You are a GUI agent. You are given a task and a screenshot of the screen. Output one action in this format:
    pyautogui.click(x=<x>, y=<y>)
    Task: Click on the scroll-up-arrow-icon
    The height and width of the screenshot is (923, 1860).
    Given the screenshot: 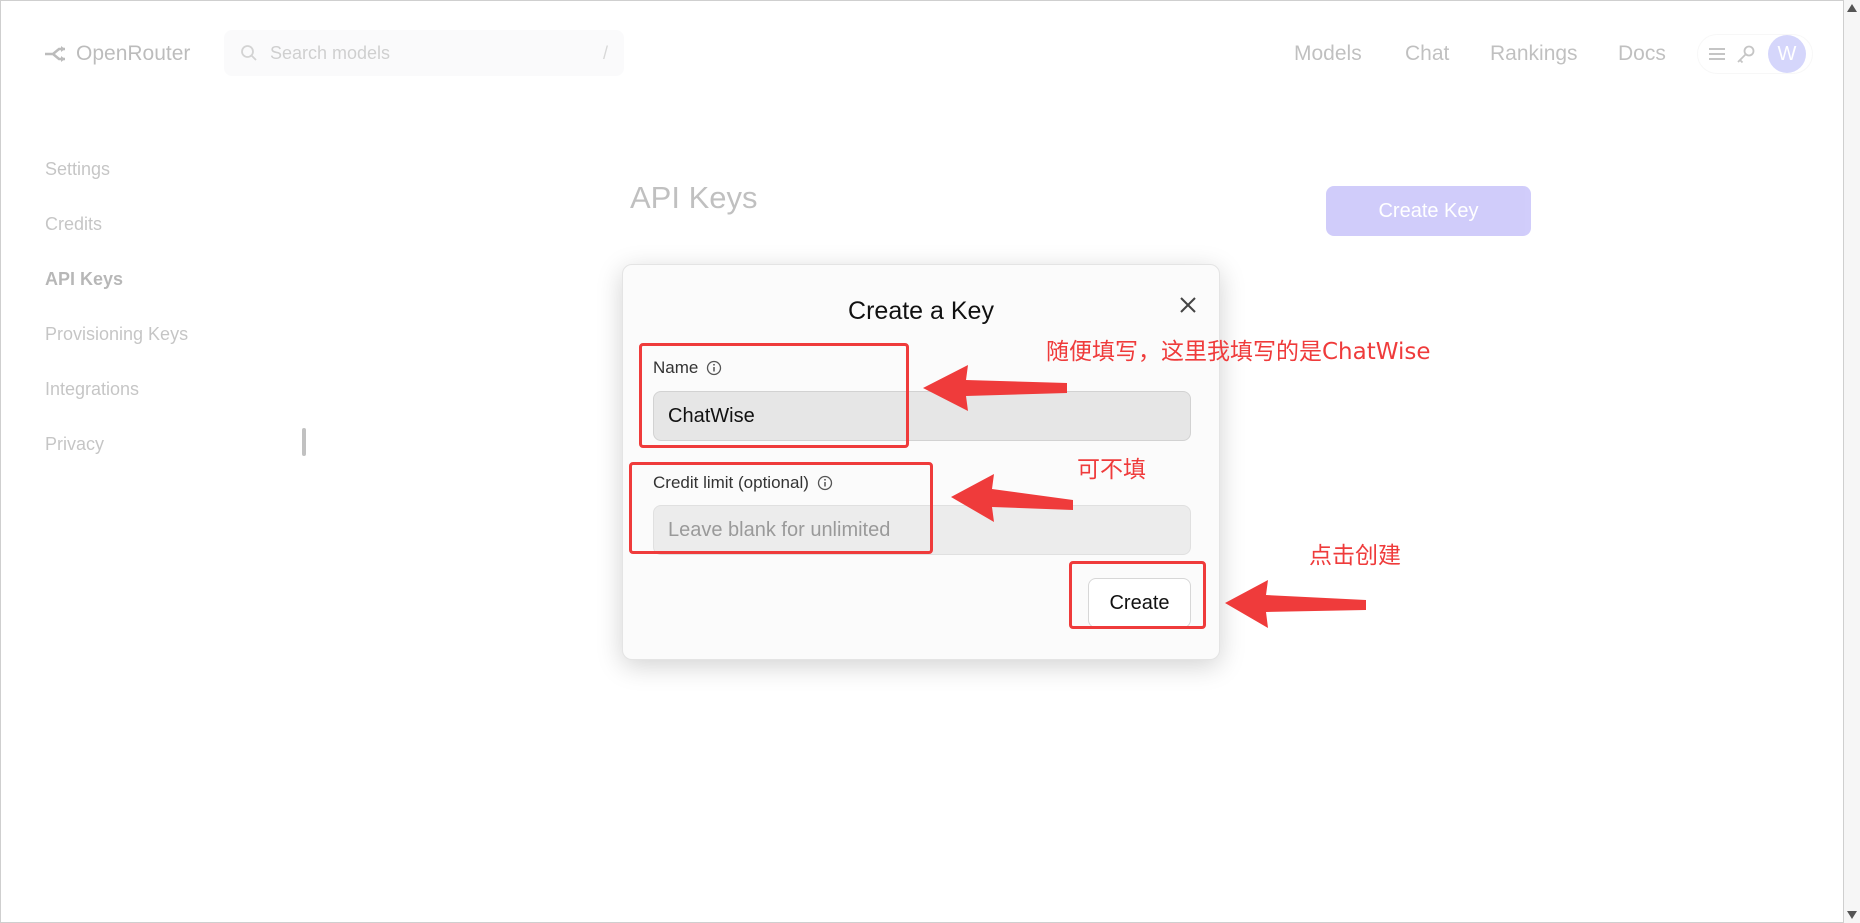 What is the action you would take?
    pyautogui.click(x=1852, y=8)
    